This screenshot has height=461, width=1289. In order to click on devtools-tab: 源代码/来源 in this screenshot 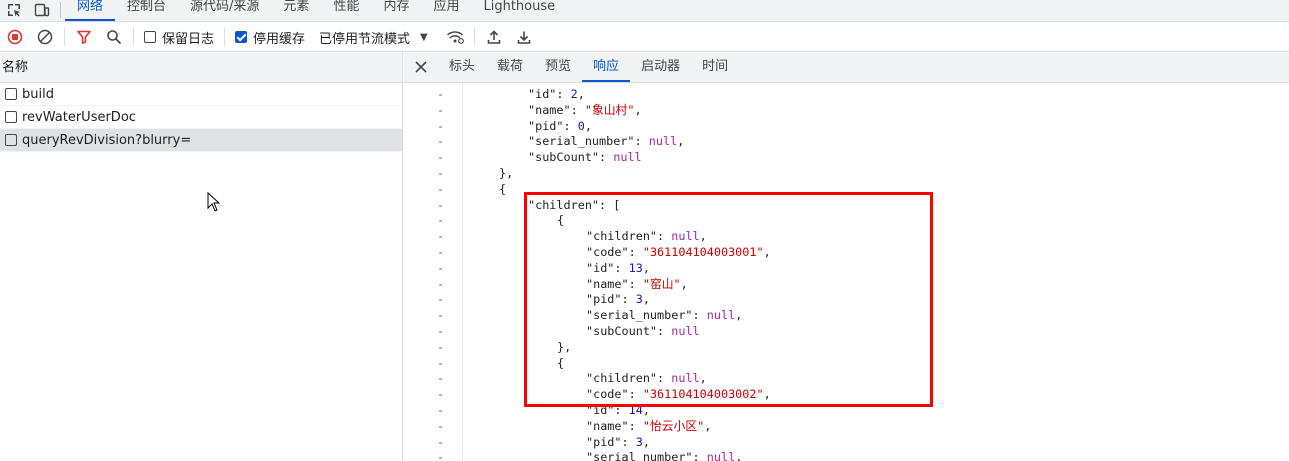, I will do `click(224, 10)`.